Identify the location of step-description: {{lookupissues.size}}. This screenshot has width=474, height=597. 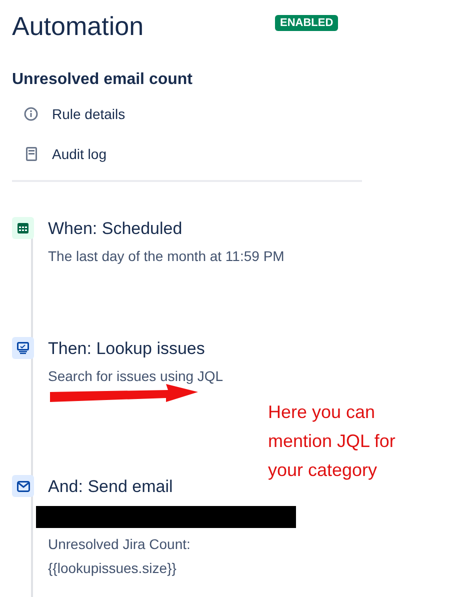
(113, 568).